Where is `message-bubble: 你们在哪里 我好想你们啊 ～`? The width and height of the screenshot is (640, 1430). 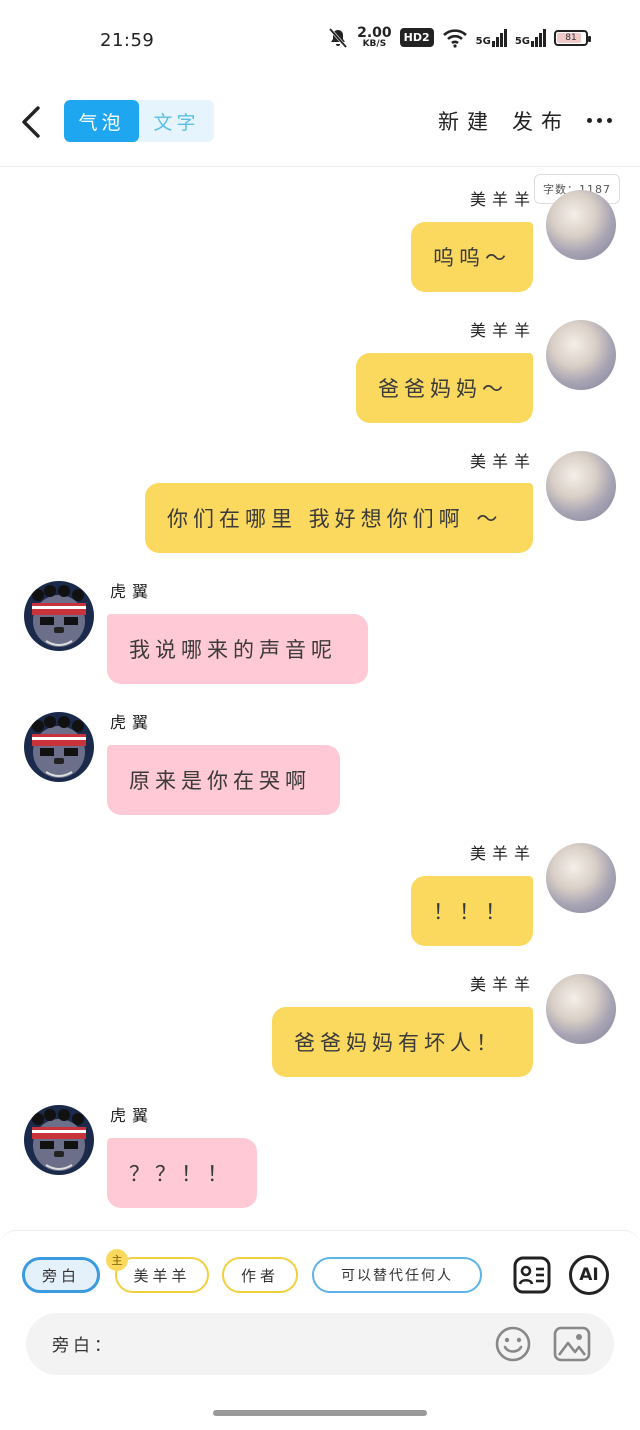
message-bubble: 你们在哪里 我好想你们啊 ～ is located at coordinates (339, 518).